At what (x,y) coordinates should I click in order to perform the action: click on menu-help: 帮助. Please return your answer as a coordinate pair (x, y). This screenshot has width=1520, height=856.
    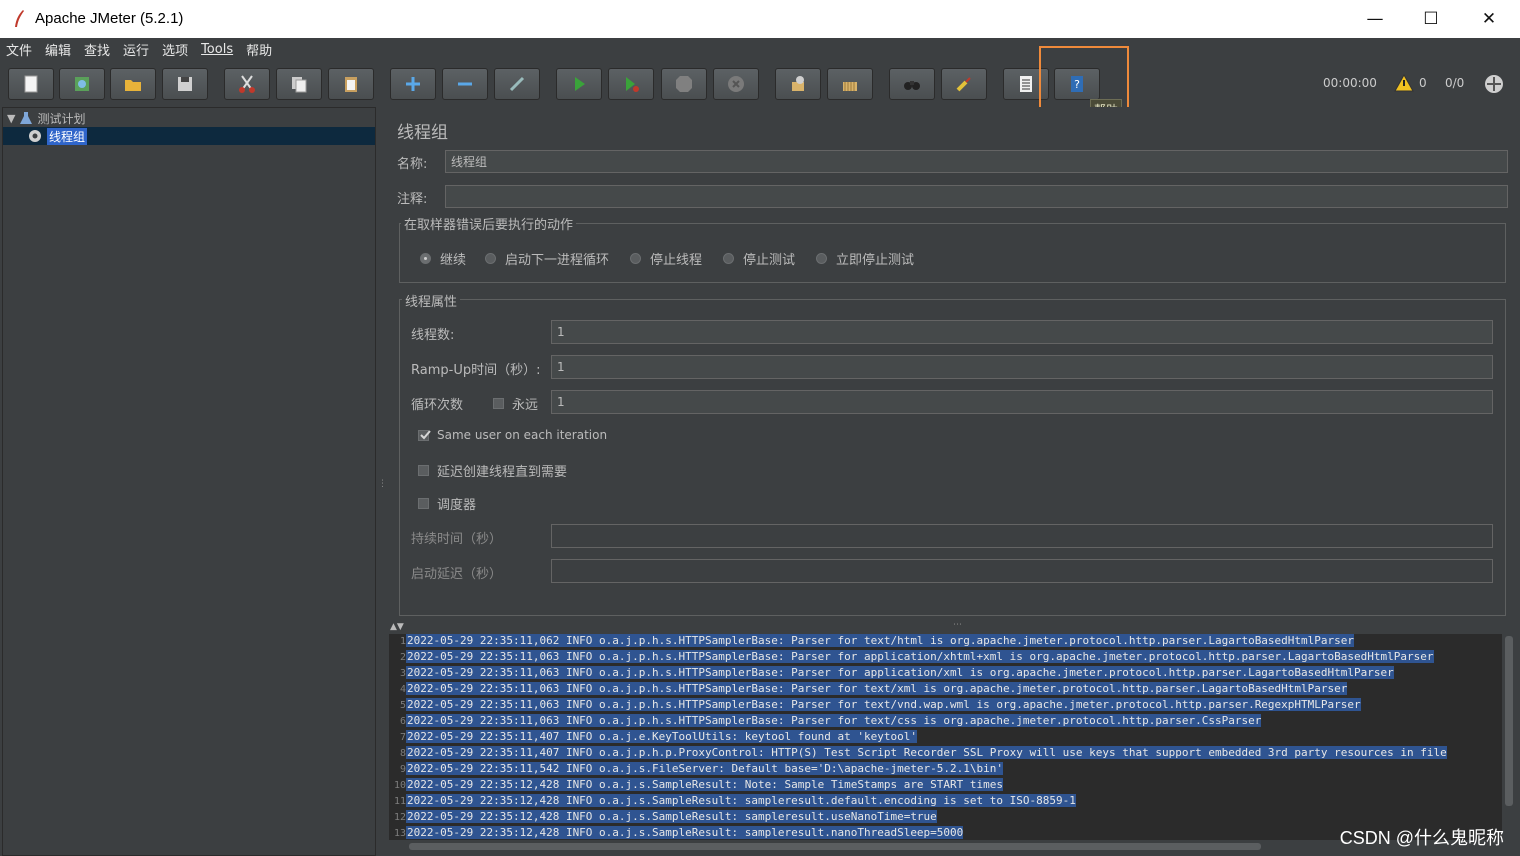
    Looking at the image, I should click on (259, 49).